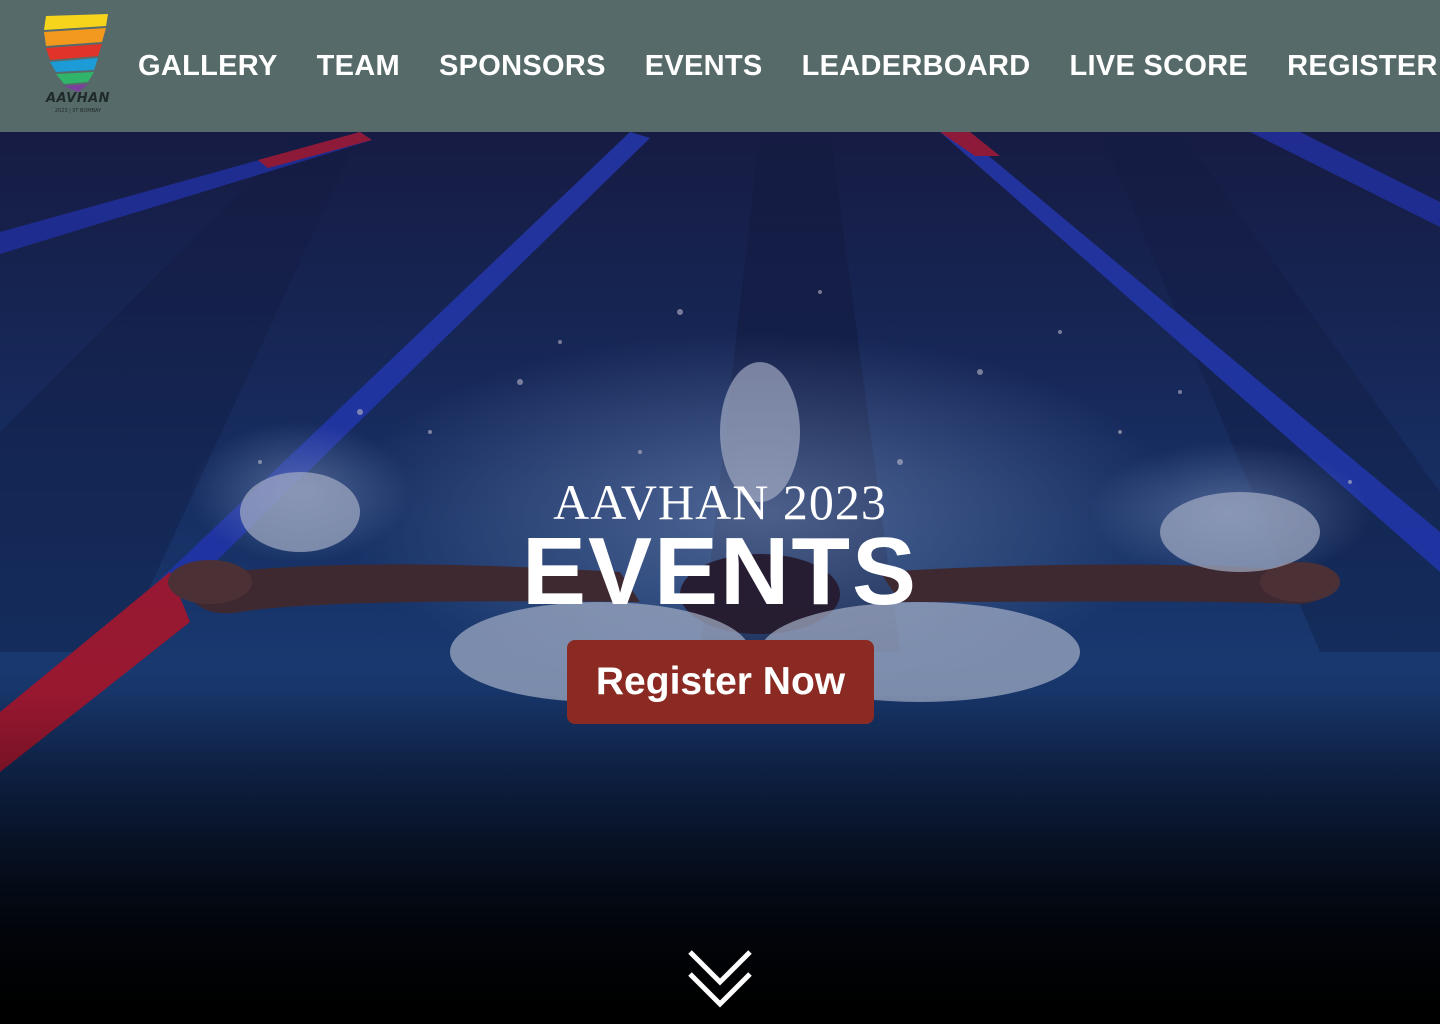 This screenshot has width=1440, height=1024. Describe the element at coordinates (1158, 66) in the screenshot. I see `nav-live-score: LIVE SCORE` at that location.